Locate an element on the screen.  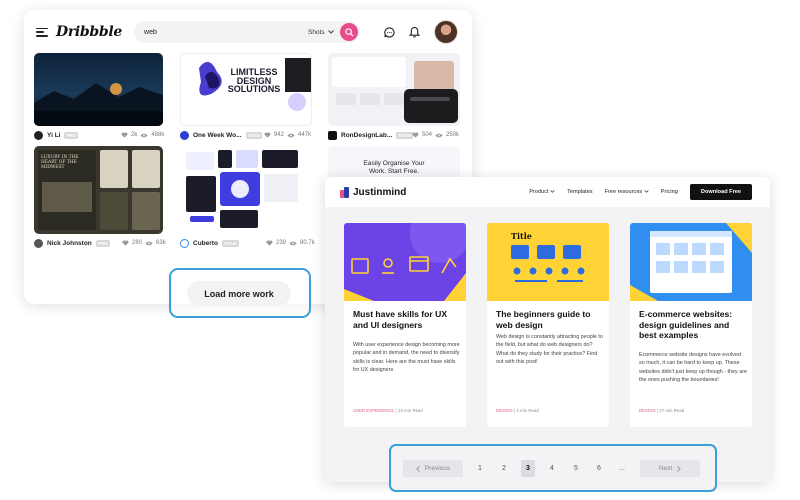
shot-thumbnail-rondesignlab is located at coordinates (394, 89).